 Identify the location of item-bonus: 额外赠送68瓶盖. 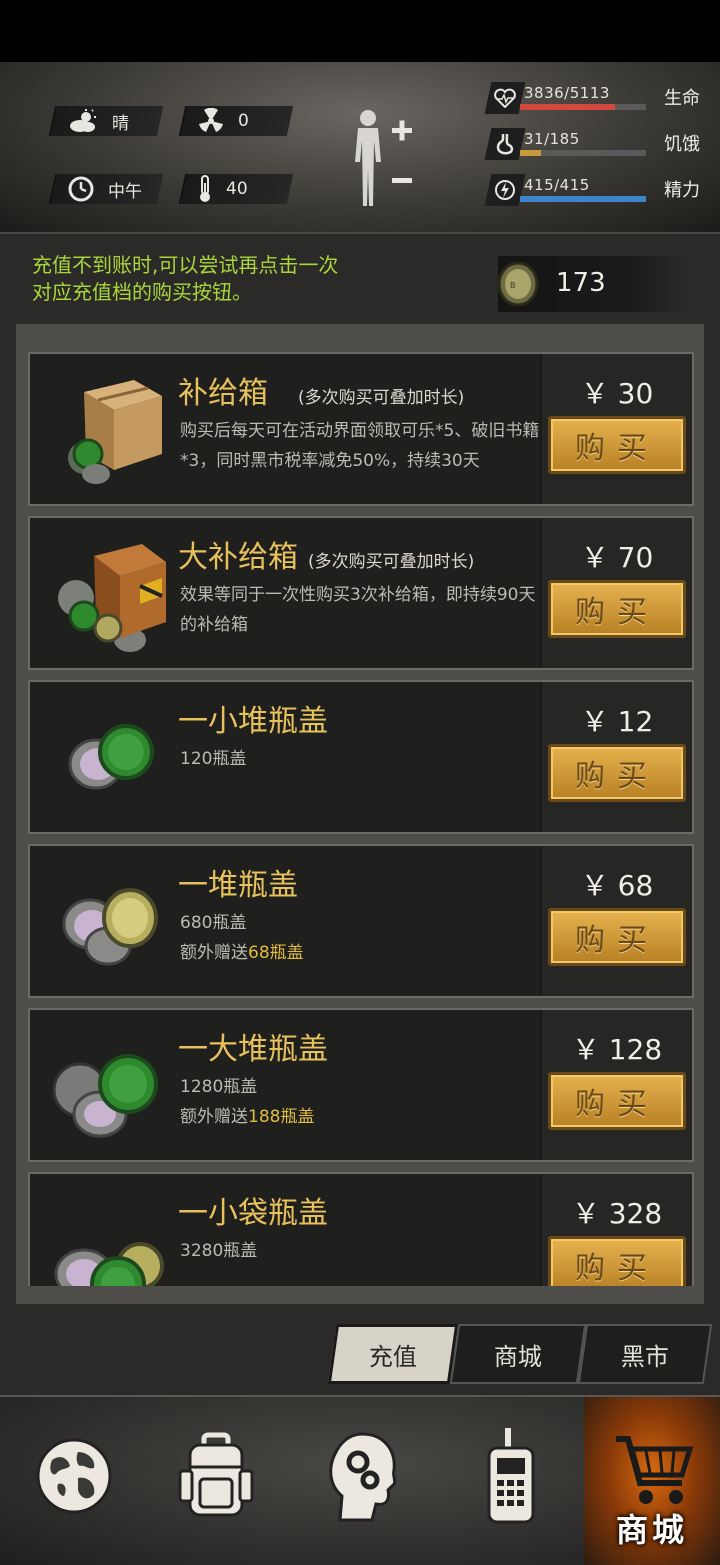
(242, 953).